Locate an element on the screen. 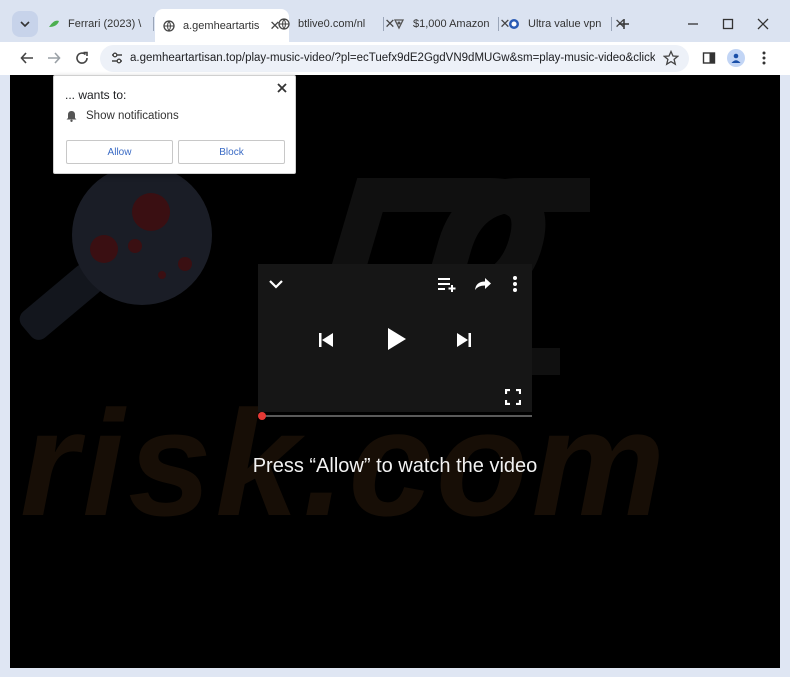  permission-row: Show notifications is located at coordinates (122, 116).